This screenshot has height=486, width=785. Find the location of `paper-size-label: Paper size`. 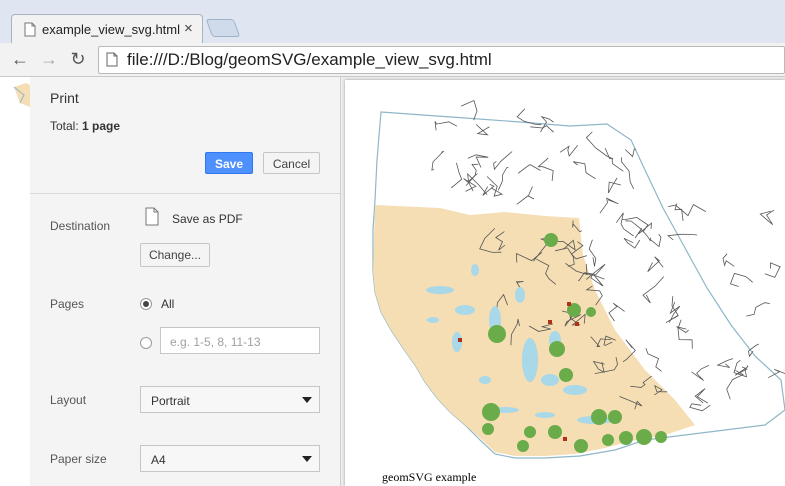

paper-size-label: Paper size is located at coordinates (78, 459).